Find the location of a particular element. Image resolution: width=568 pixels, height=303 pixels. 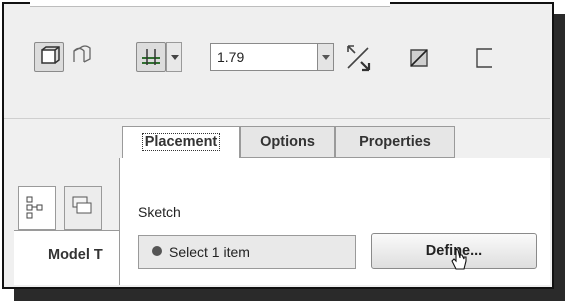

depth-option-button is located at coordinates (151, 57).